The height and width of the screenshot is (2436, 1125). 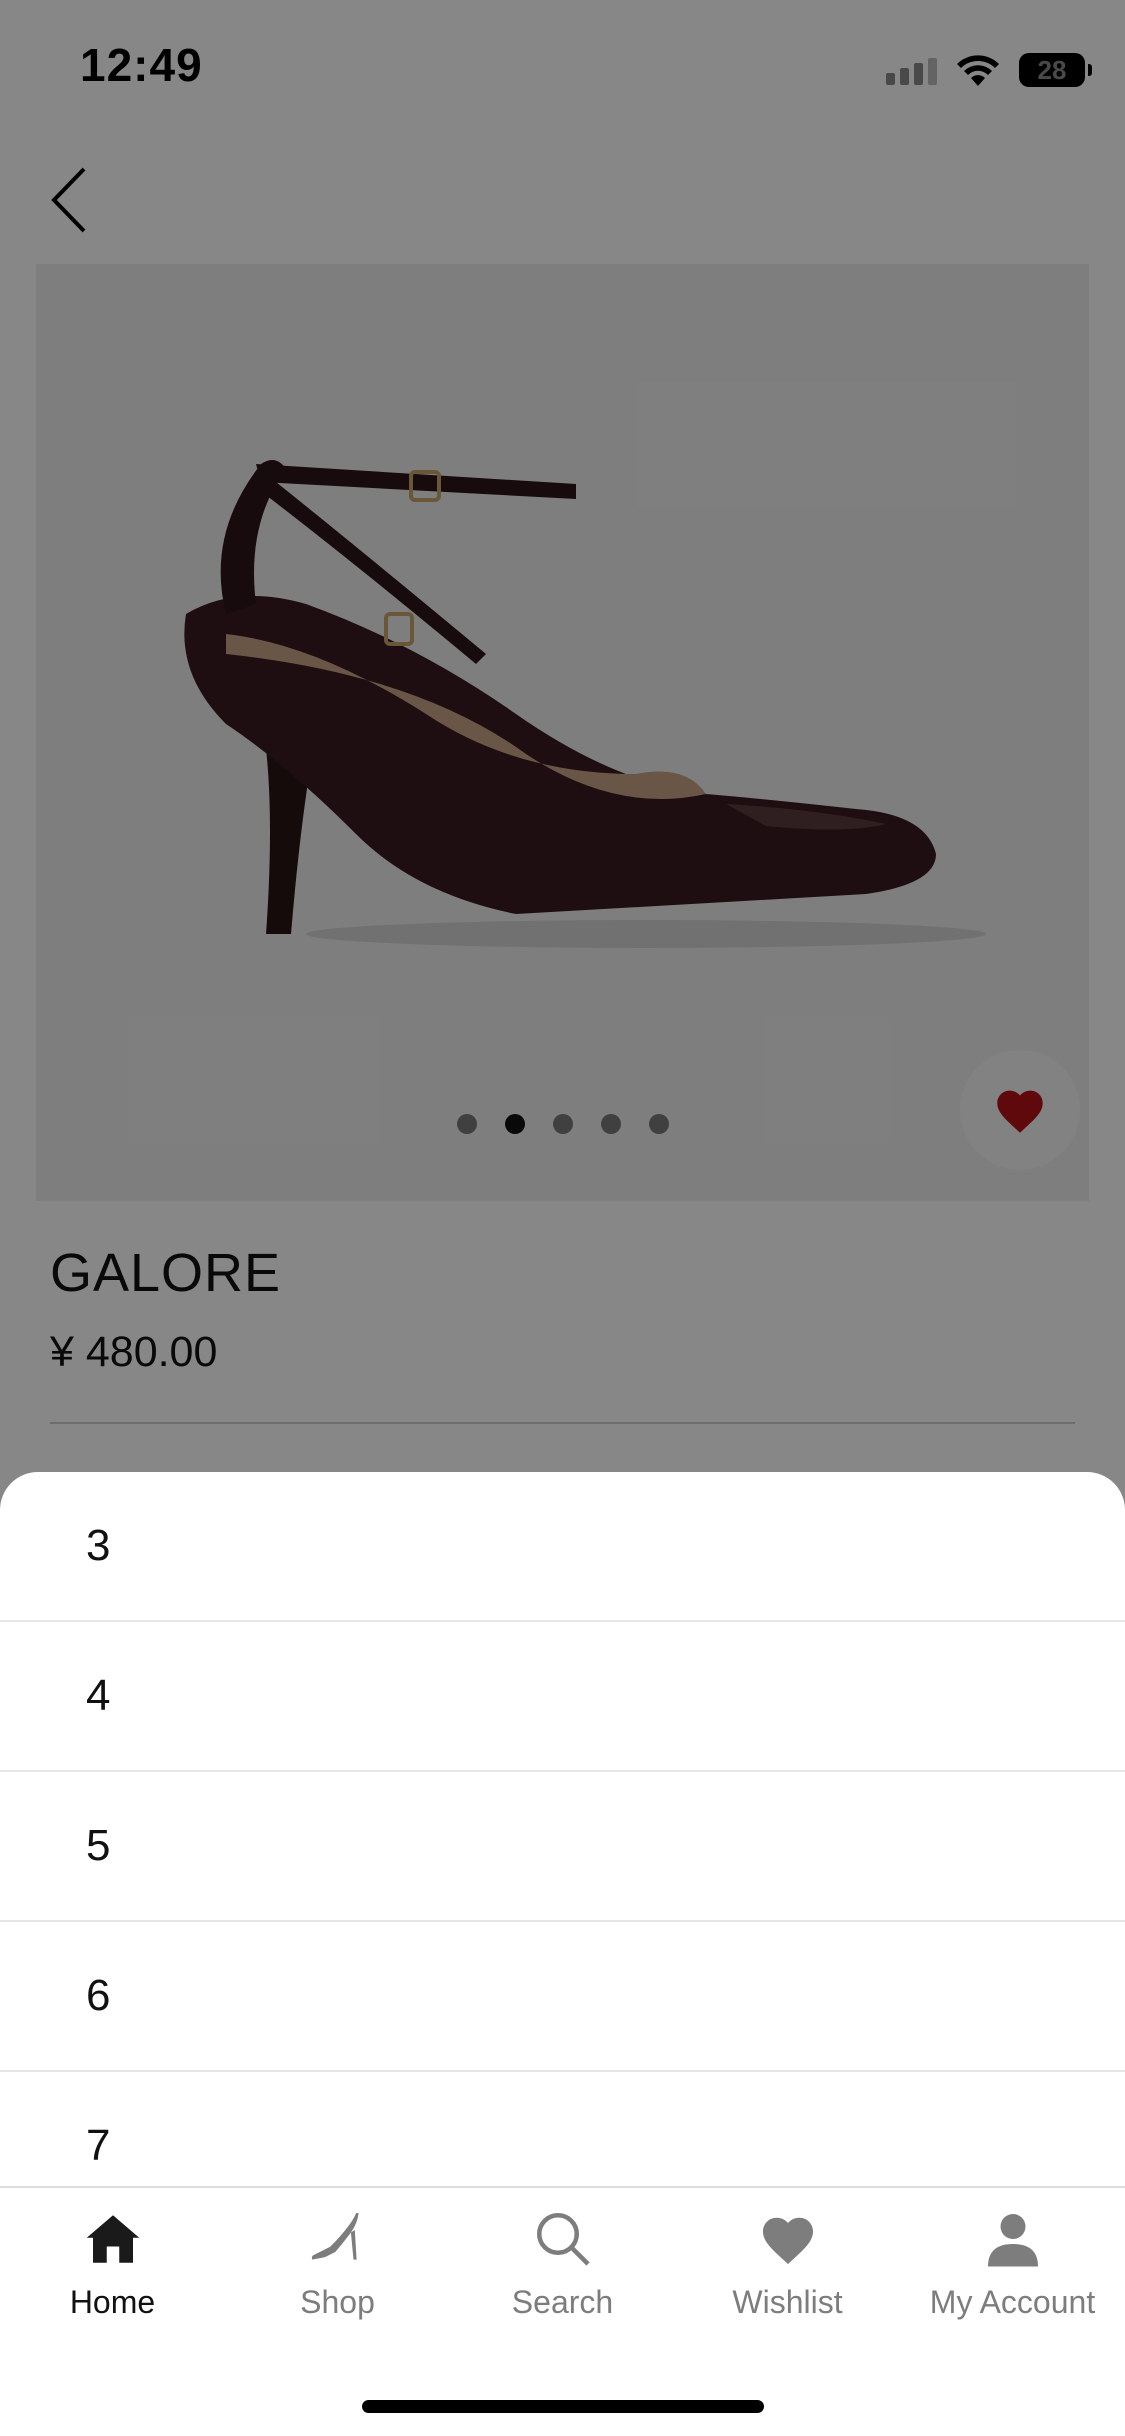 What do you see at coordinates (1012, 2302) in the screenshot?
I see `tab-label: My Account` at bounding box center [1012, 2302].